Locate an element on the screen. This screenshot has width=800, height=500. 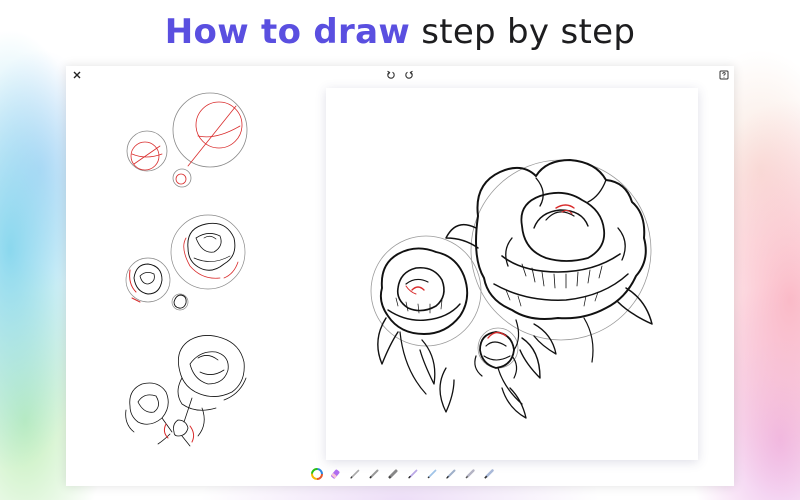
large-peony is located at coordinates (549, 261).